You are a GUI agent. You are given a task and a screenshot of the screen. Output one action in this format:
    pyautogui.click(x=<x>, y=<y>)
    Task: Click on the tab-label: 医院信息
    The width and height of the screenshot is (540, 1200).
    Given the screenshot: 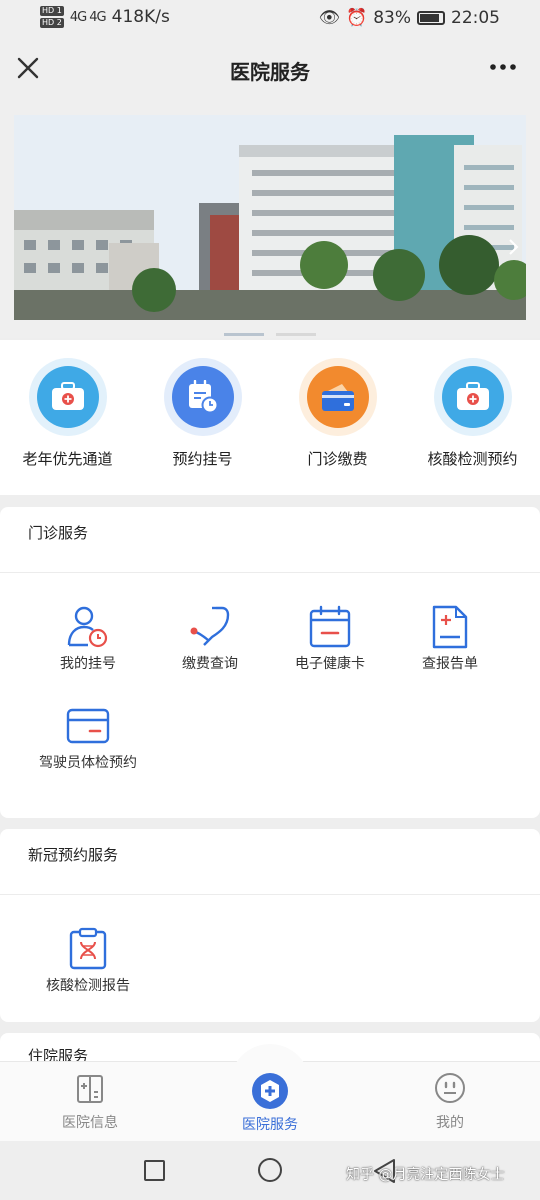 What is the action you would take?
    pyautogui.click(x=90, y=1123)
    